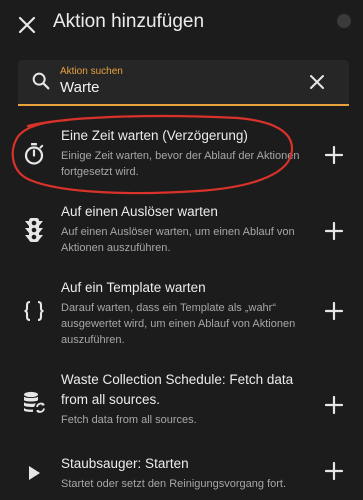  I want to click on list-item-title: Auf einen Auslöser warten, so click(139, 211).